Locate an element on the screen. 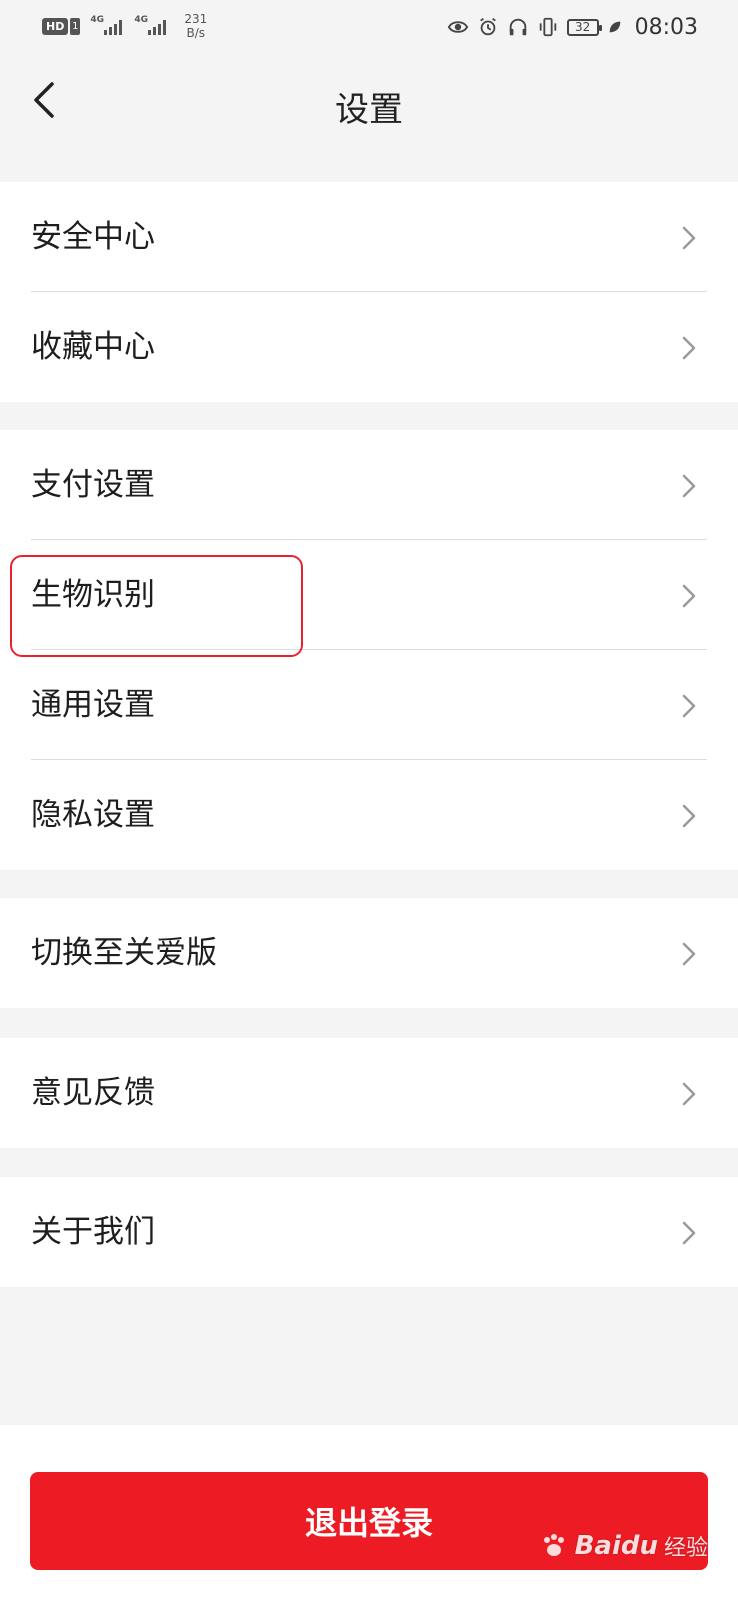 Image resolution: width=738 pixels, height=1600 pixels. menu-item-label: 意见反馈 is located at coordinates (93, 1093).